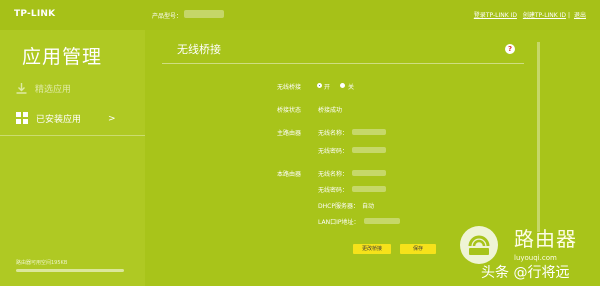  Describe the element at coordinates (369, 173) in the screenshot. I see `this-router-ssid-blurred` at that location.